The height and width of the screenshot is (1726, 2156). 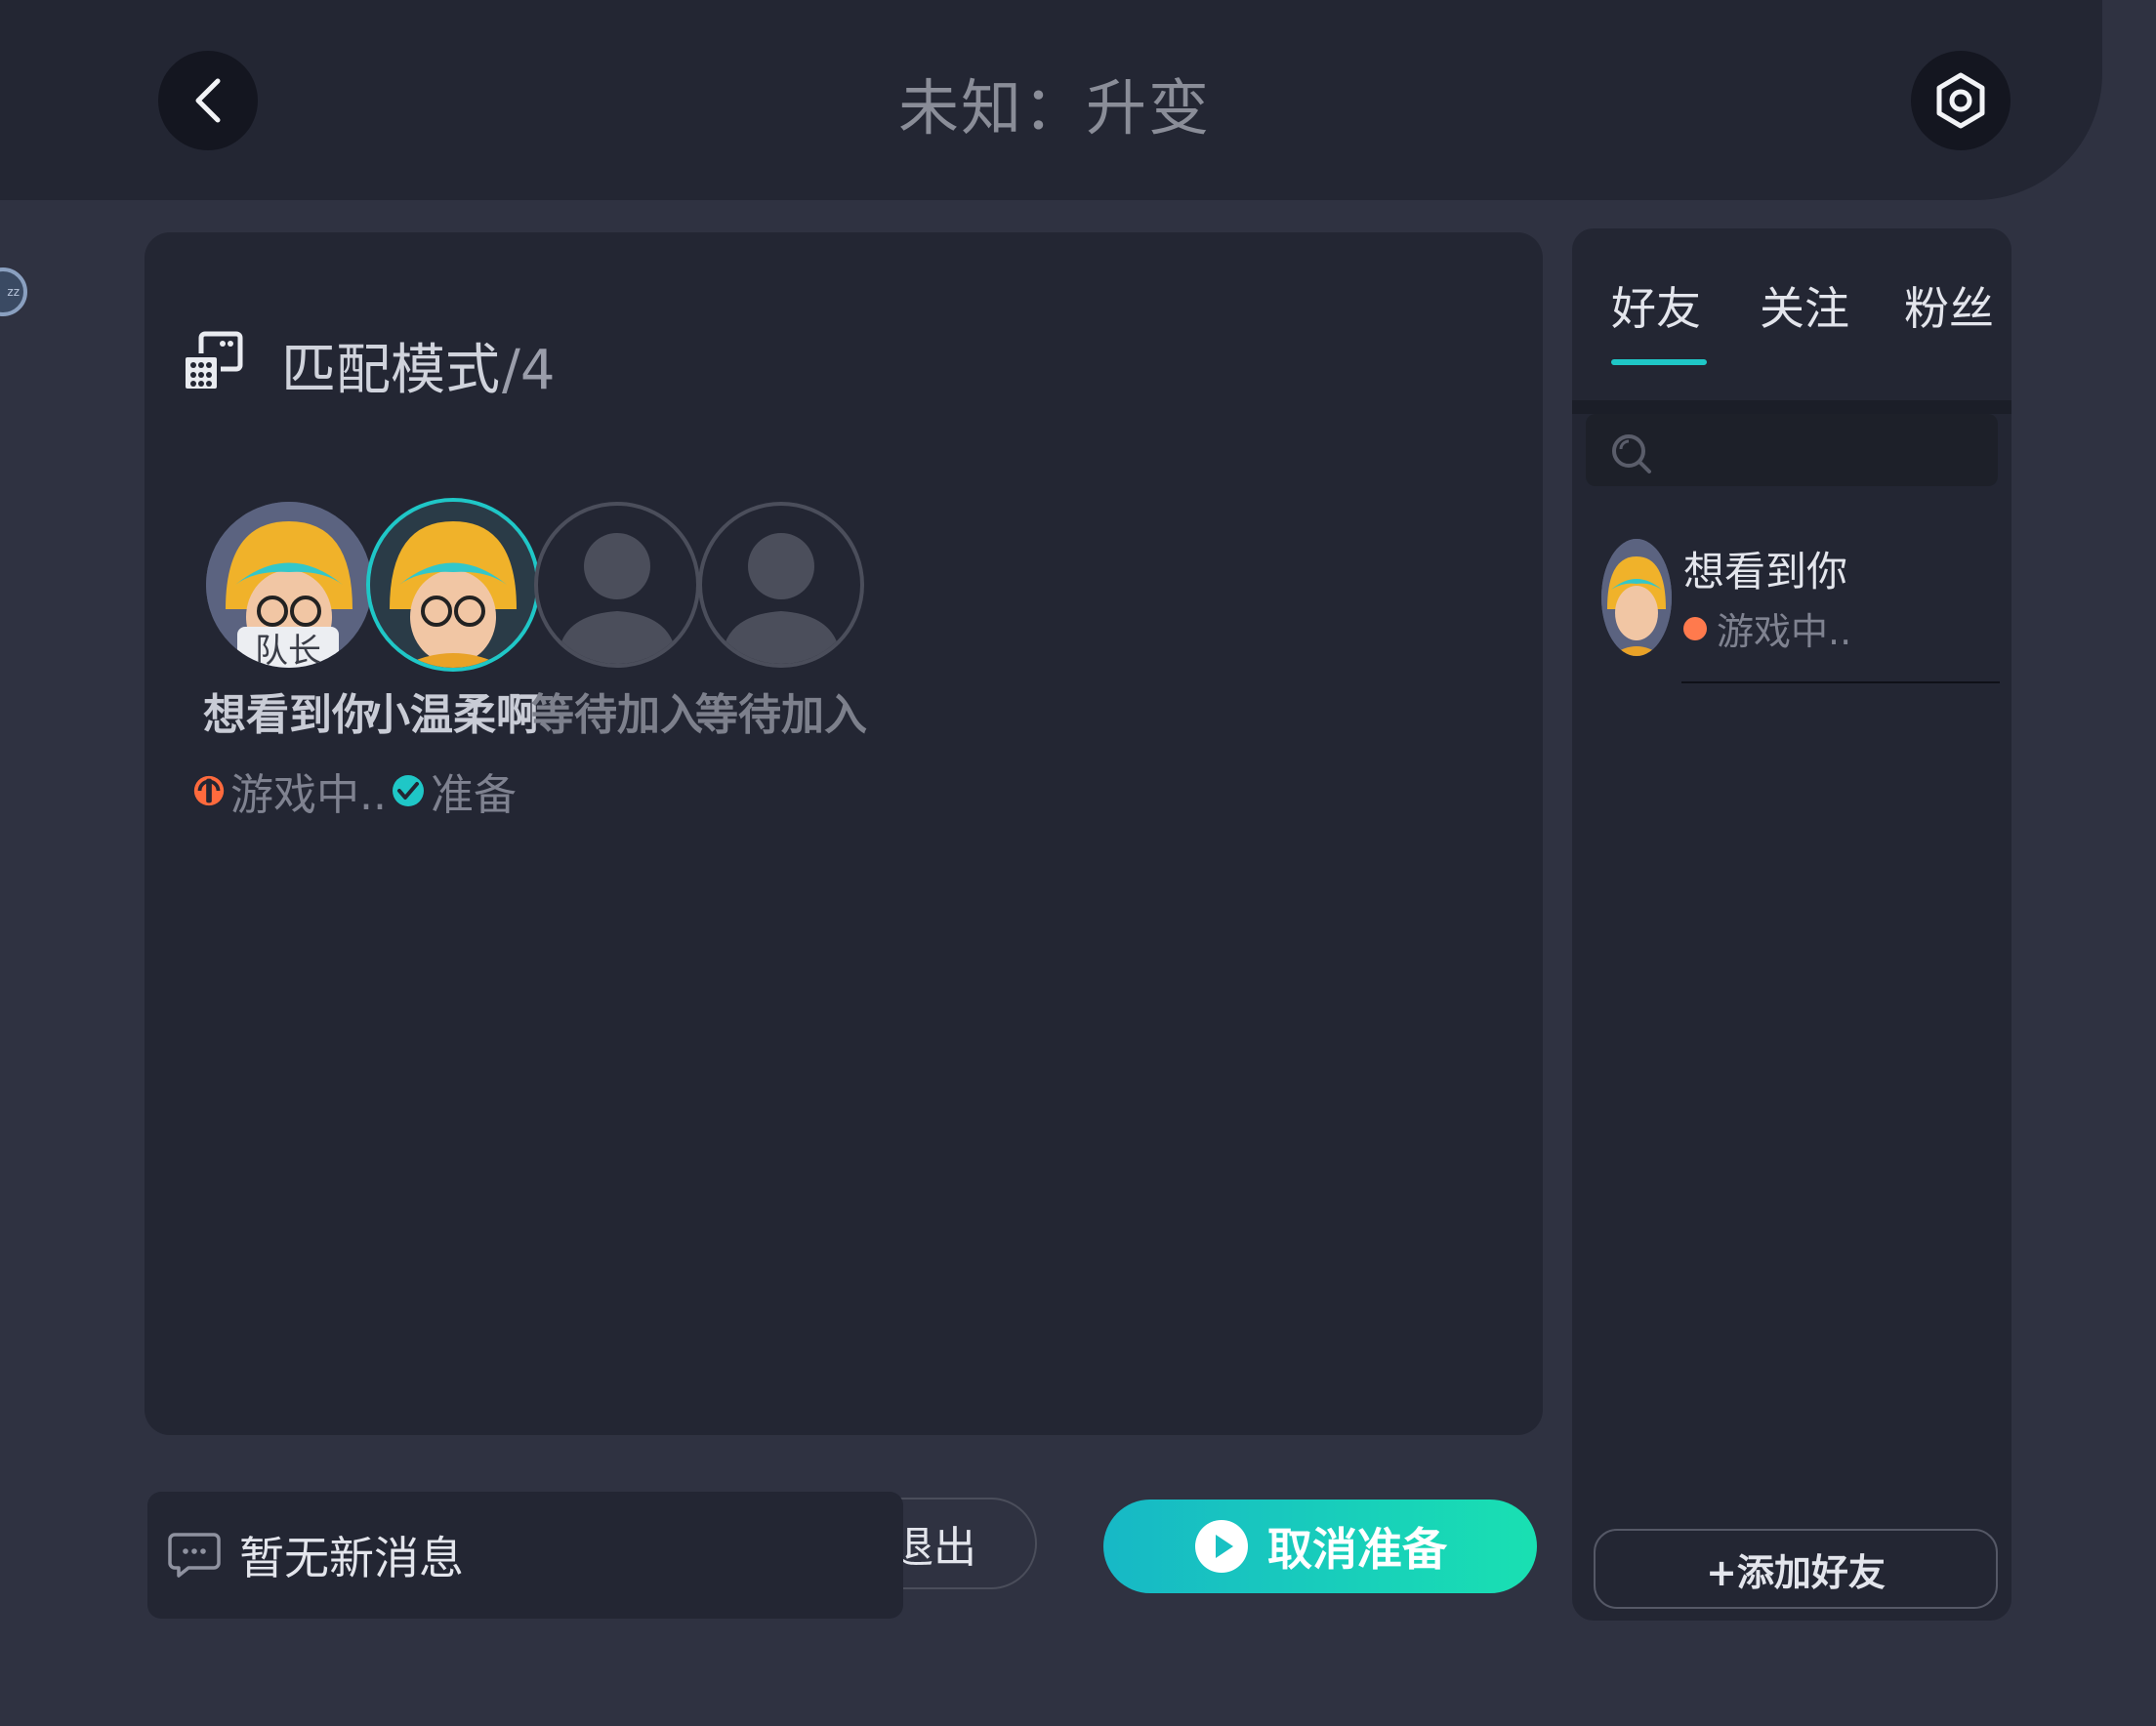 I want to click on chat-bubble-icon, so click(x=195, y=1555).